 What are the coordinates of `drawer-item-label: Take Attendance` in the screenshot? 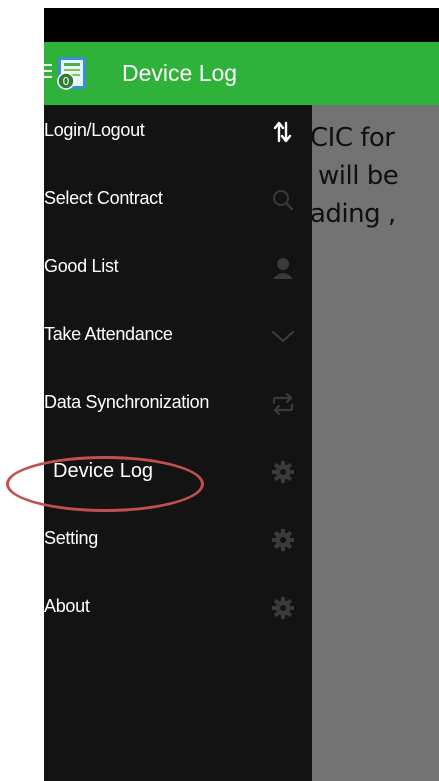 It's located at (108, 334).